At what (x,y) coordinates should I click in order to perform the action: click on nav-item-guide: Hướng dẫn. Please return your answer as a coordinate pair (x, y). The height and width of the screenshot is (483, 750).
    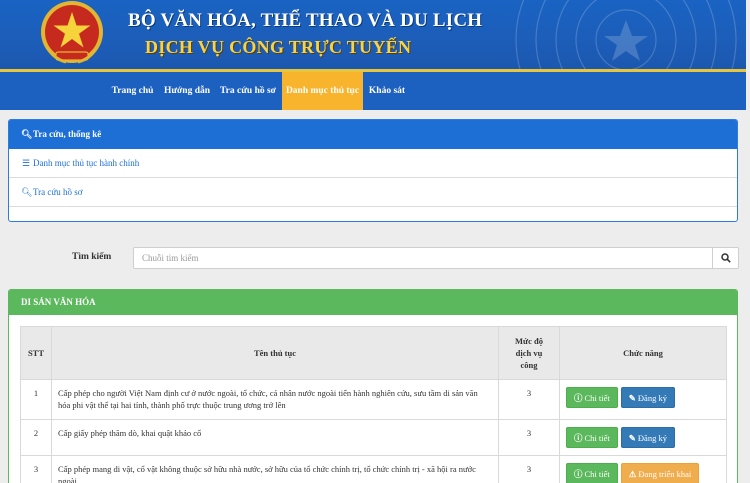
    Looking at the image, I should click on (187, 91).